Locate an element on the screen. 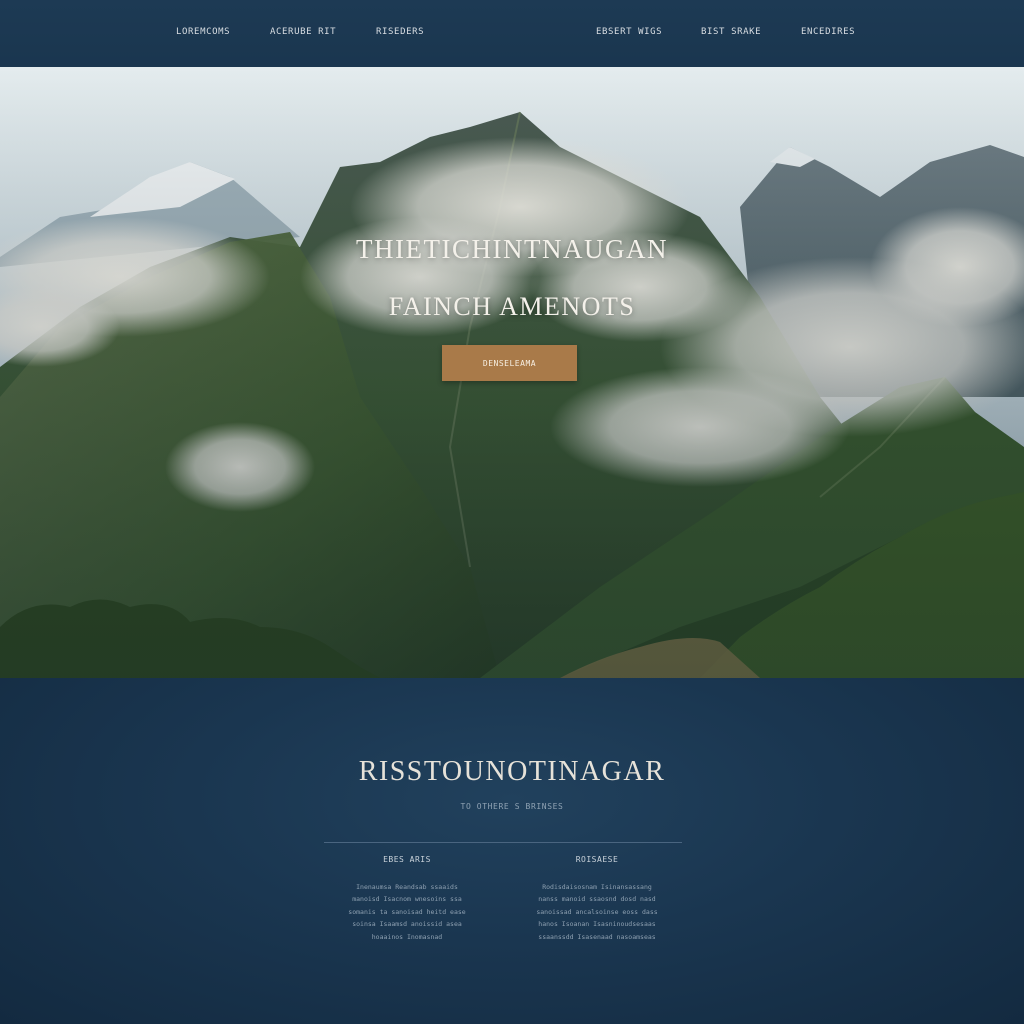  section-divider is located at coordinates (503, 842).